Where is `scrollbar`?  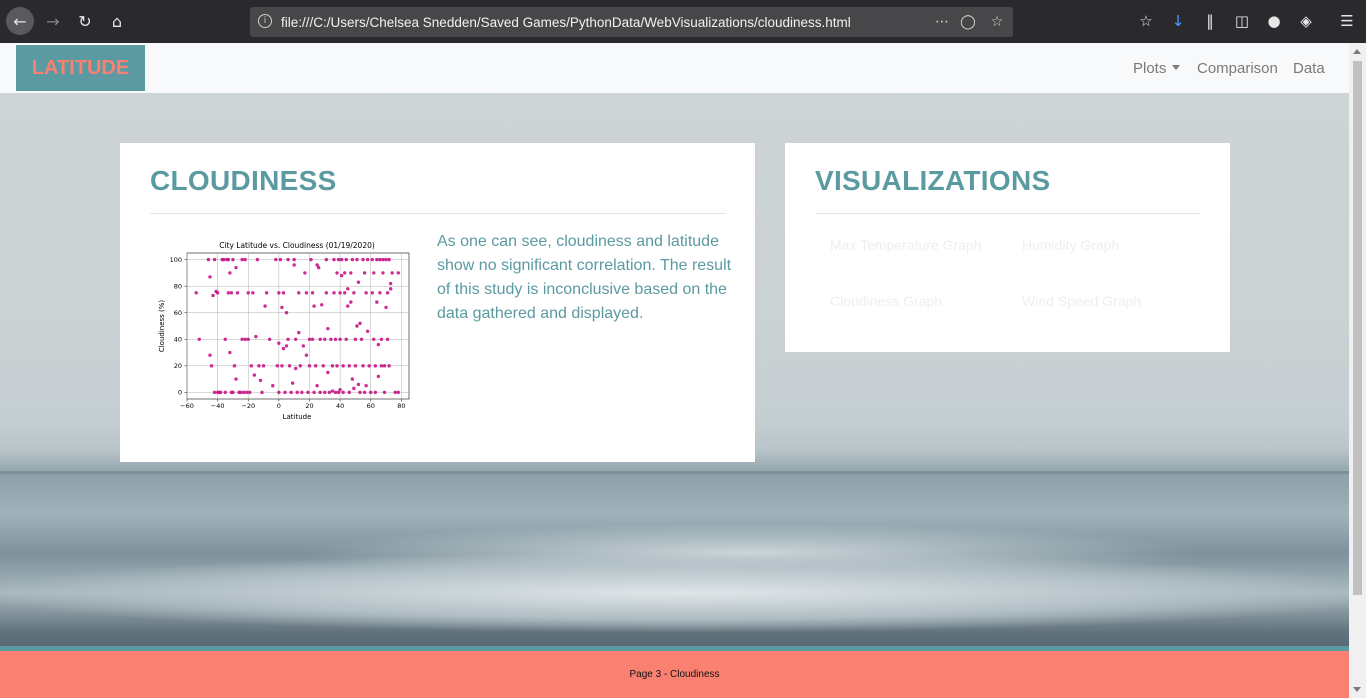
scrollbar is located at coordinates (1357, 370).